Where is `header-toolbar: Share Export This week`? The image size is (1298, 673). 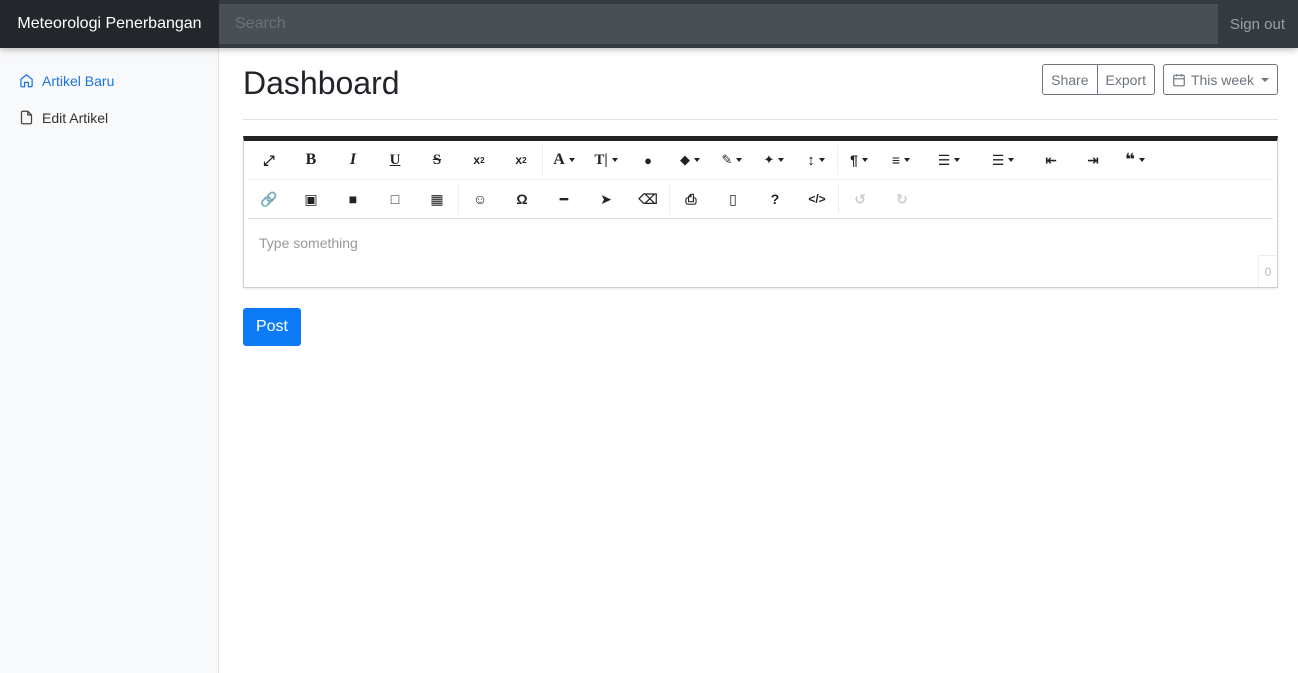 header-toolbar: Share Export This week is located at coordinates (1160, 79).